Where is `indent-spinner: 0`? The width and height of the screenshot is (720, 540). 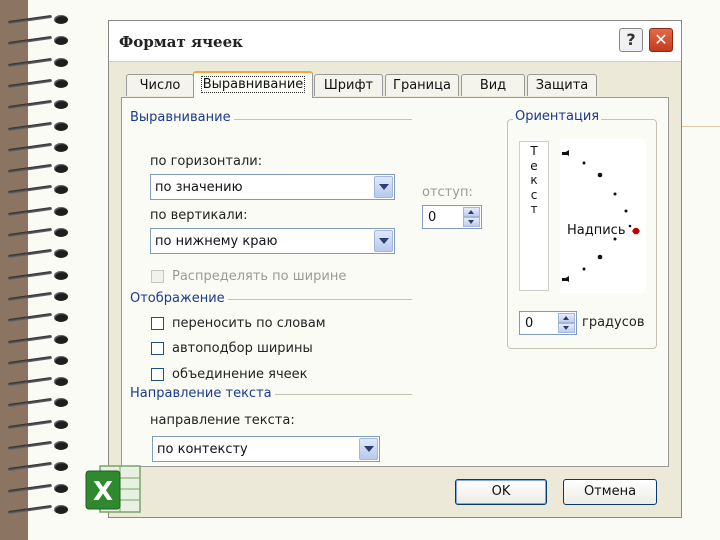
indent-spinner: 0 is located at coordinates (452, 217).